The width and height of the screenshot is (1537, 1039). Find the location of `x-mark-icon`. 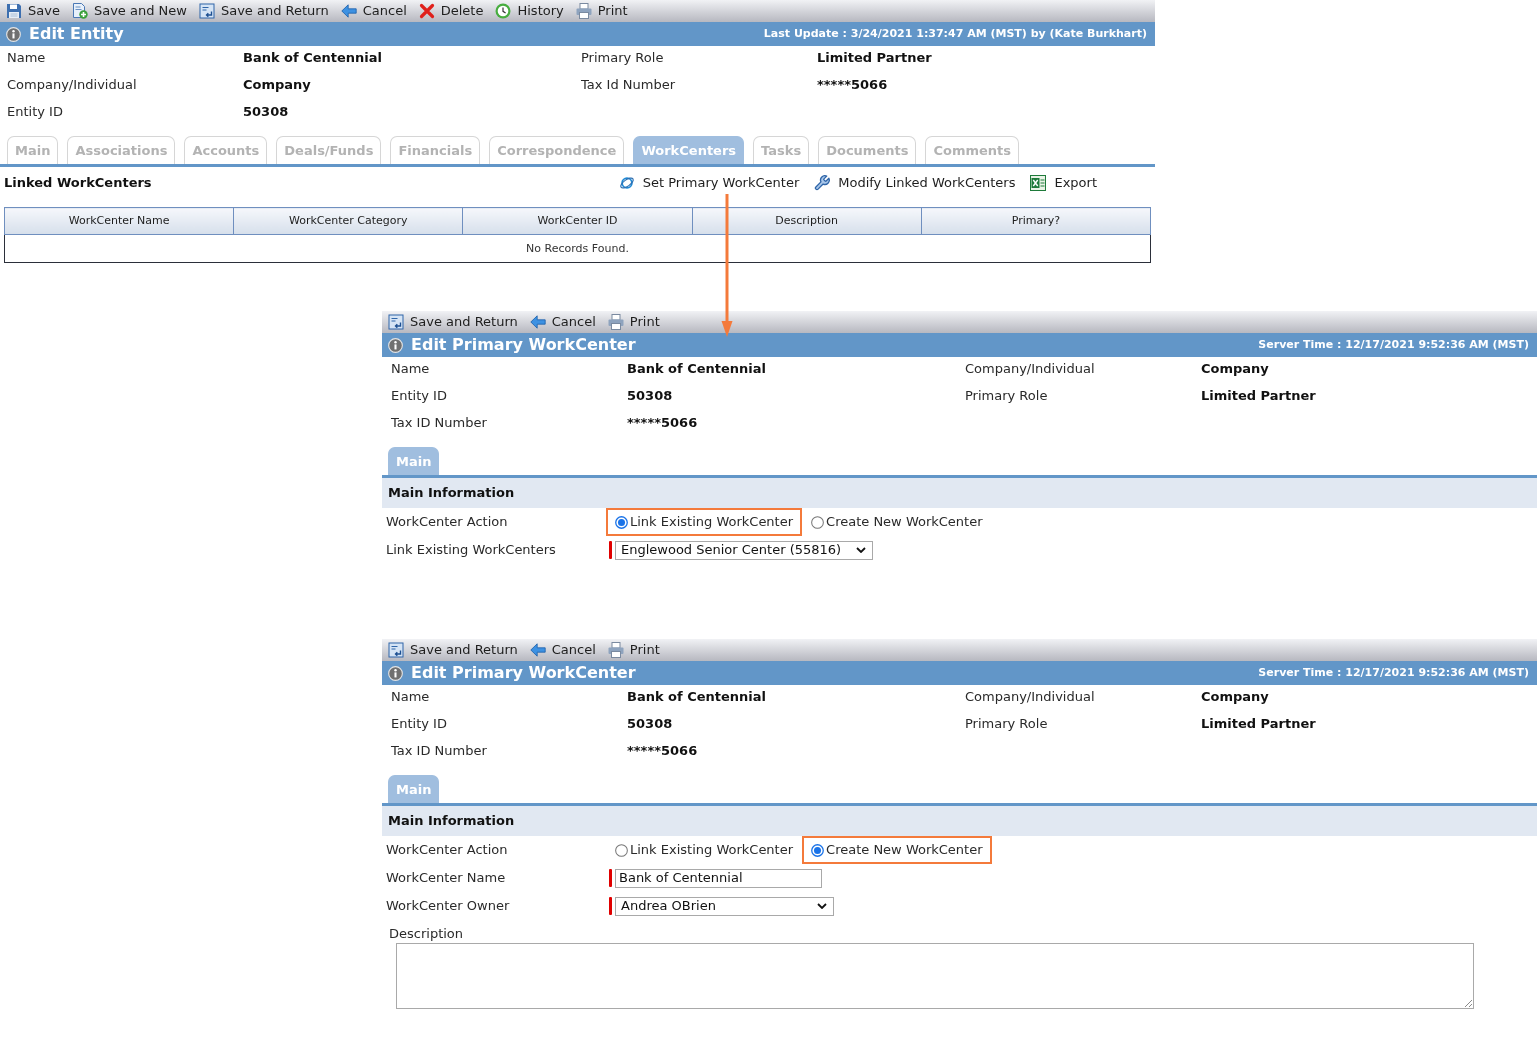

x-mark-icon is located at coordinates (426, 11).